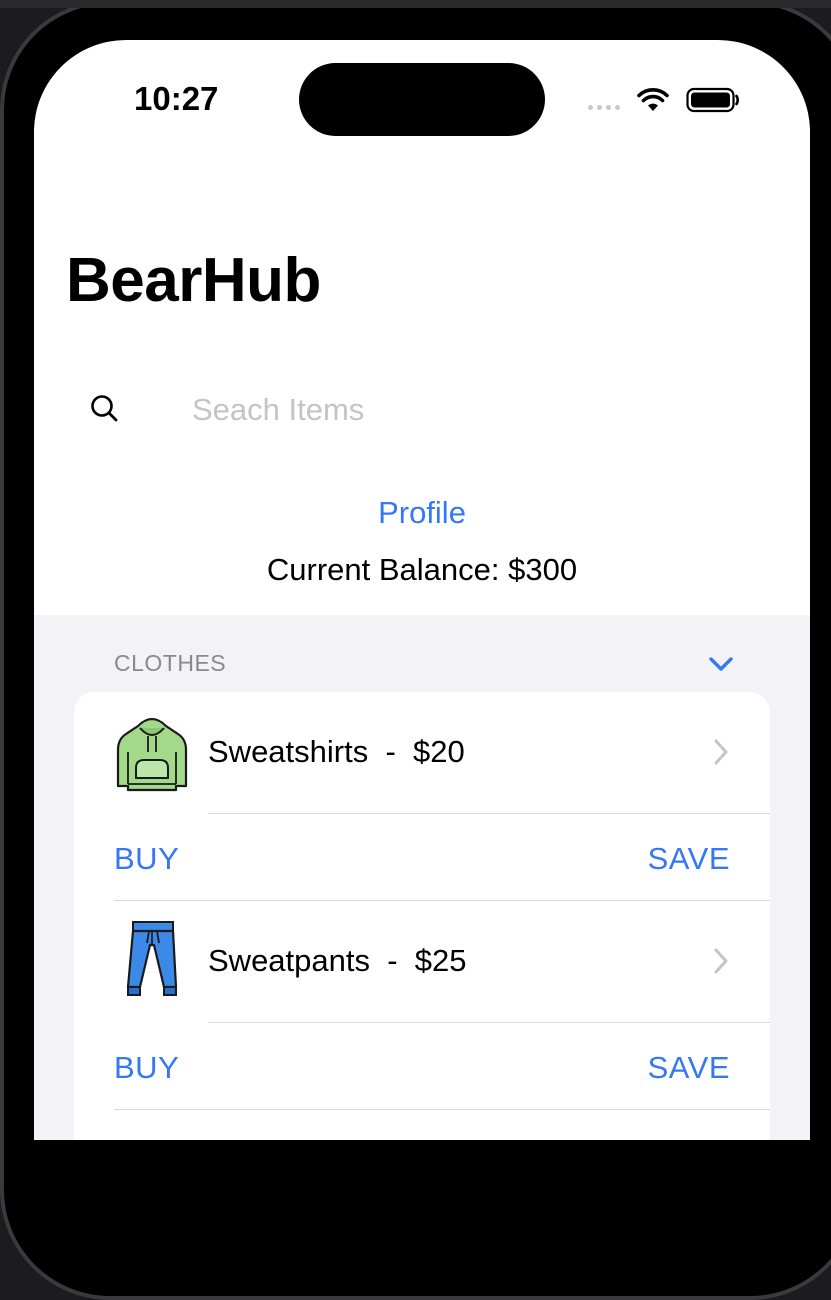 This screenshot has width=831, height=1300. Describe the element at coordinates (422, 513) in the screenshot. I see `profile-link: Profile` at that location.